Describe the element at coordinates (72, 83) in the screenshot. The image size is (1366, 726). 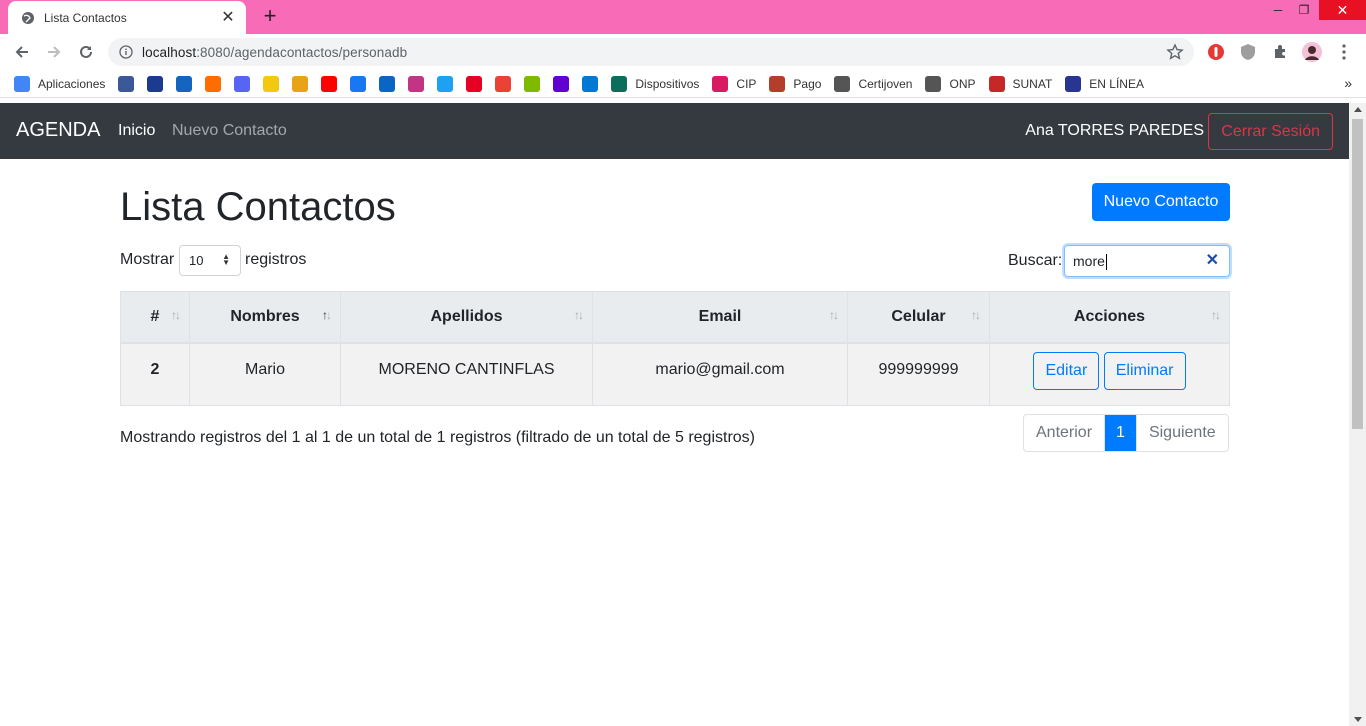
I see `bookmark-label: Aplicaciones` at that location.